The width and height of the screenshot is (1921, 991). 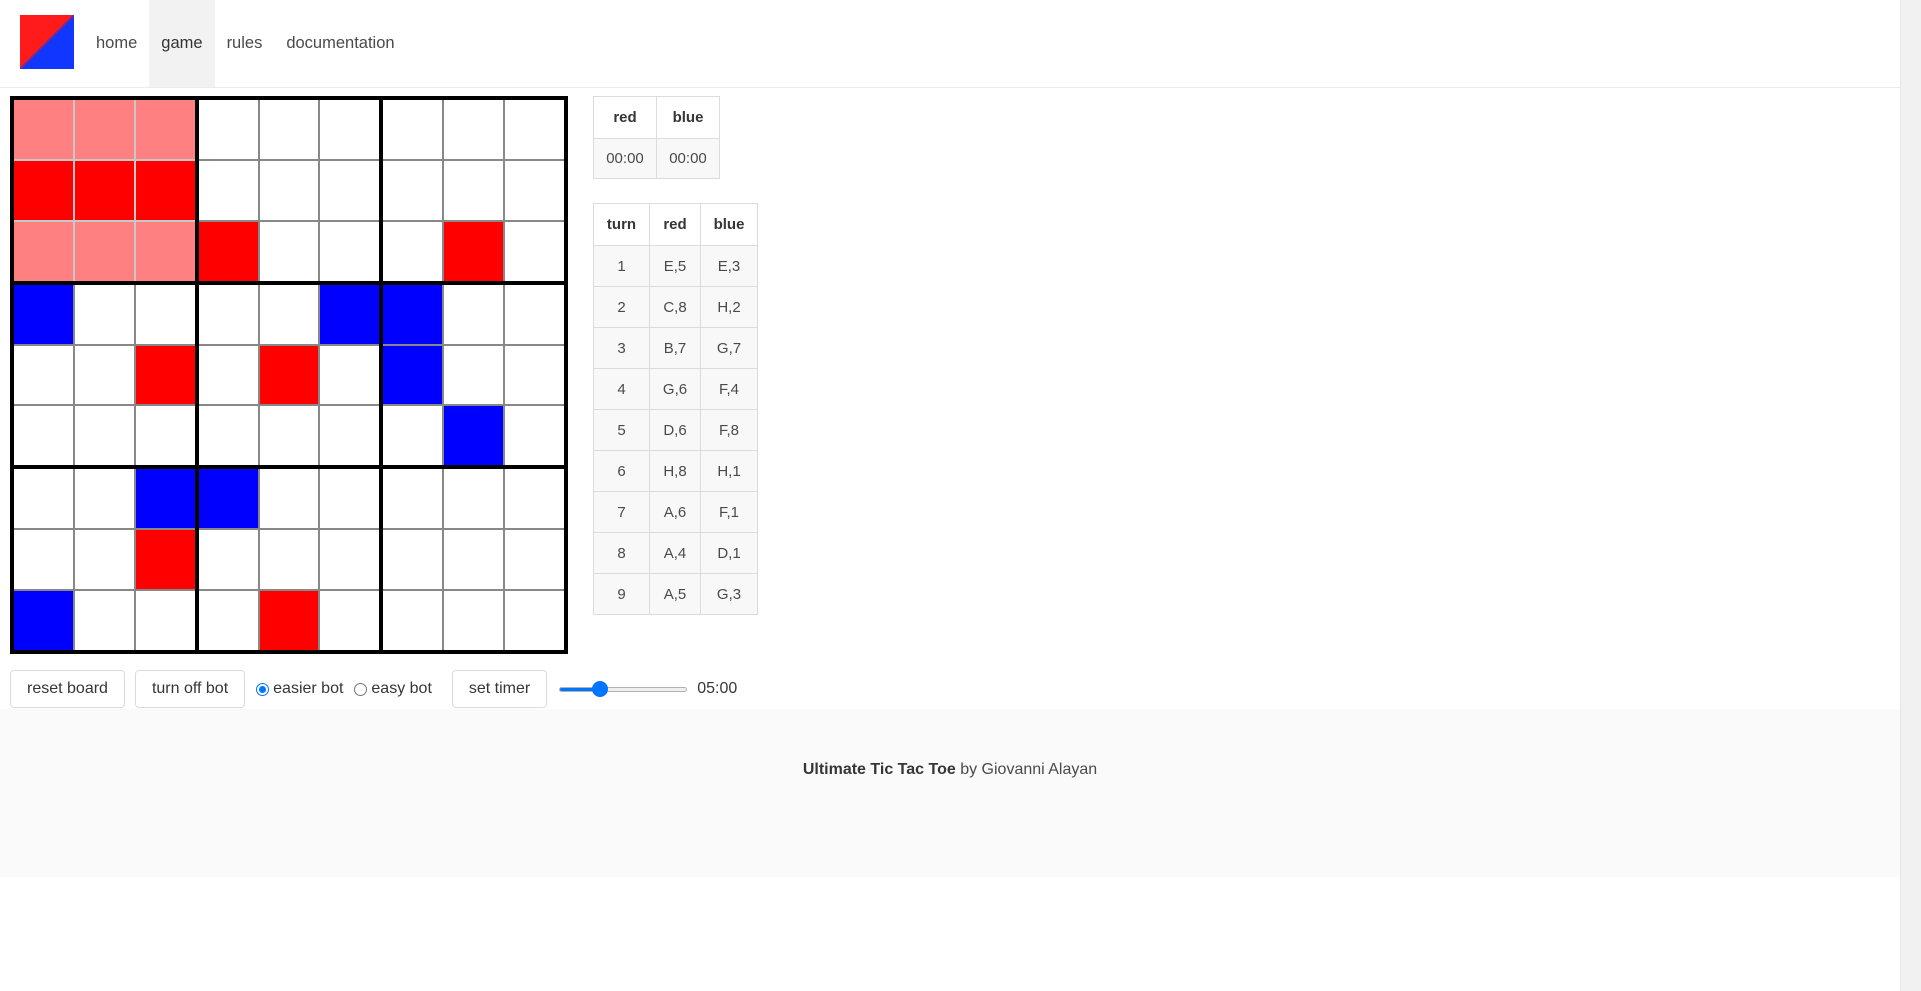 I want to click on footer-credit: Ultimate Tic Tac Toe by Giovanni Alayan, so click(x=950, y=819).